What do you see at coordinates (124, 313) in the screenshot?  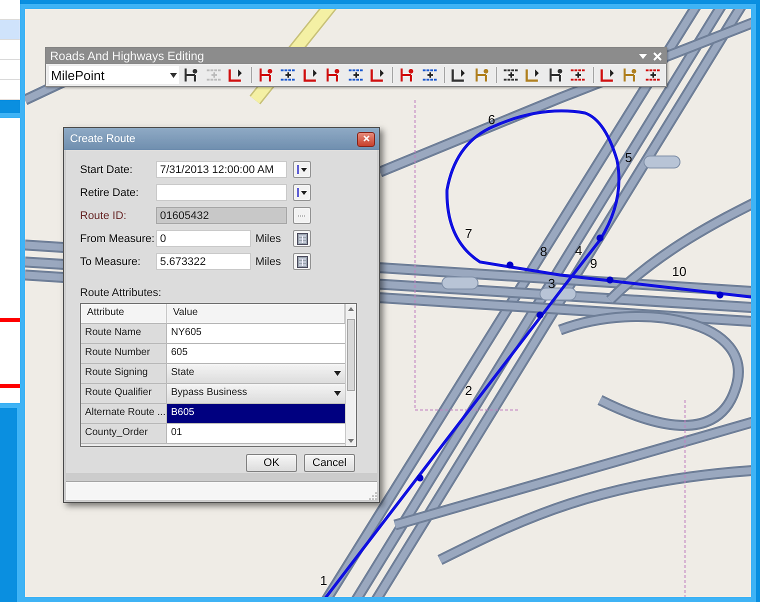 I see `column-header: Attribute` at bounding box center [124, 313].